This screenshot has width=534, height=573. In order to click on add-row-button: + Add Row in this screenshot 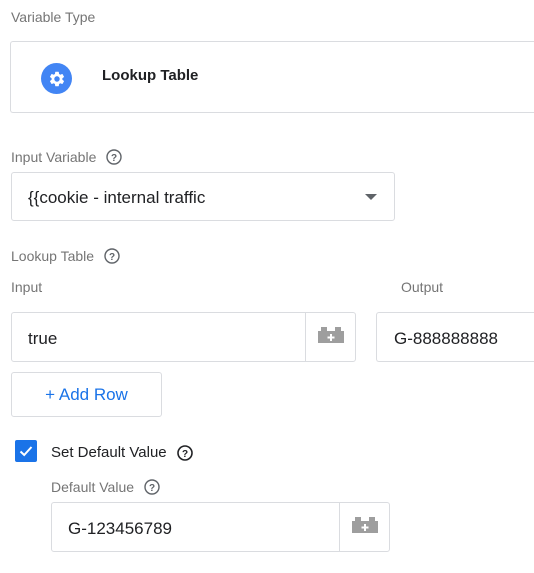, I will do `click(86, 394)`.